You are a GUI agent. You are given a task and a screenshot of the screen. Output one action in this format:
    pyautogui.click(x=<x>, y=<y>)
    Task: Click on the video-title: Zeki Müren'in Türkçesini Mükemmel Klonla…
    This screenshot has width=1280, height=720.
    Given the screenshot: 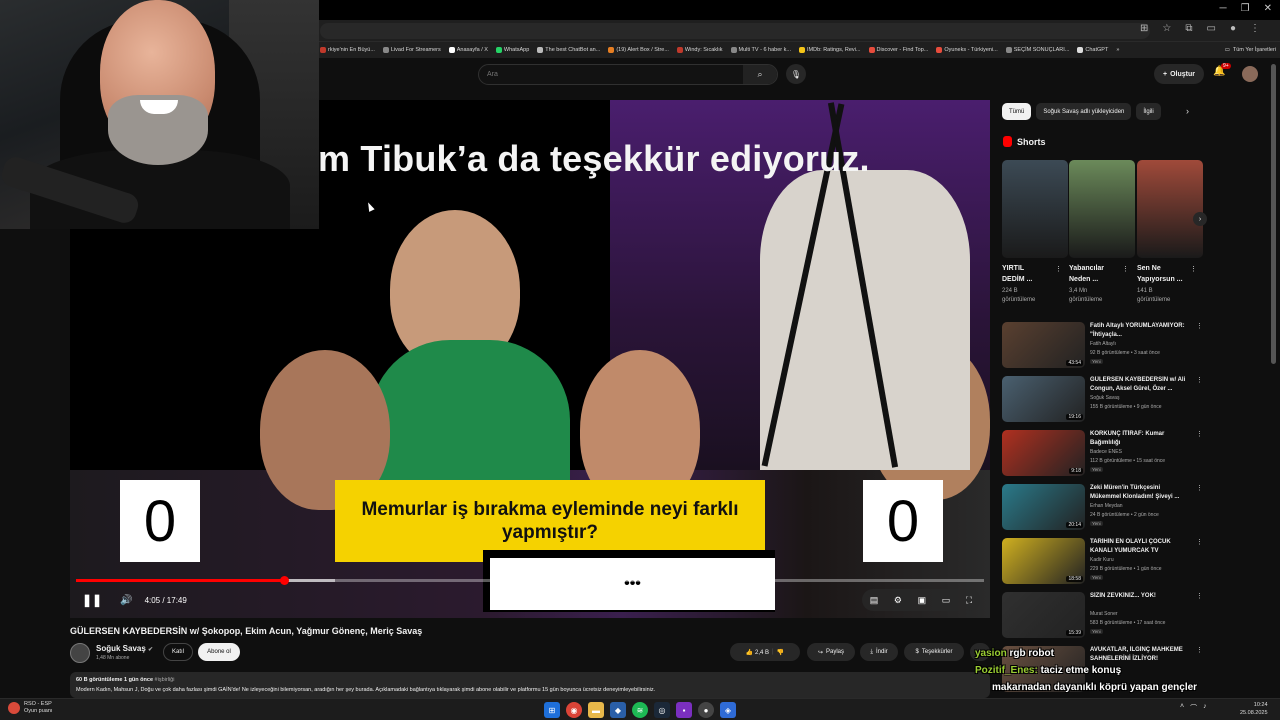 What is the action you would take?
    pyautogui.click(x=1139, y=493)
    